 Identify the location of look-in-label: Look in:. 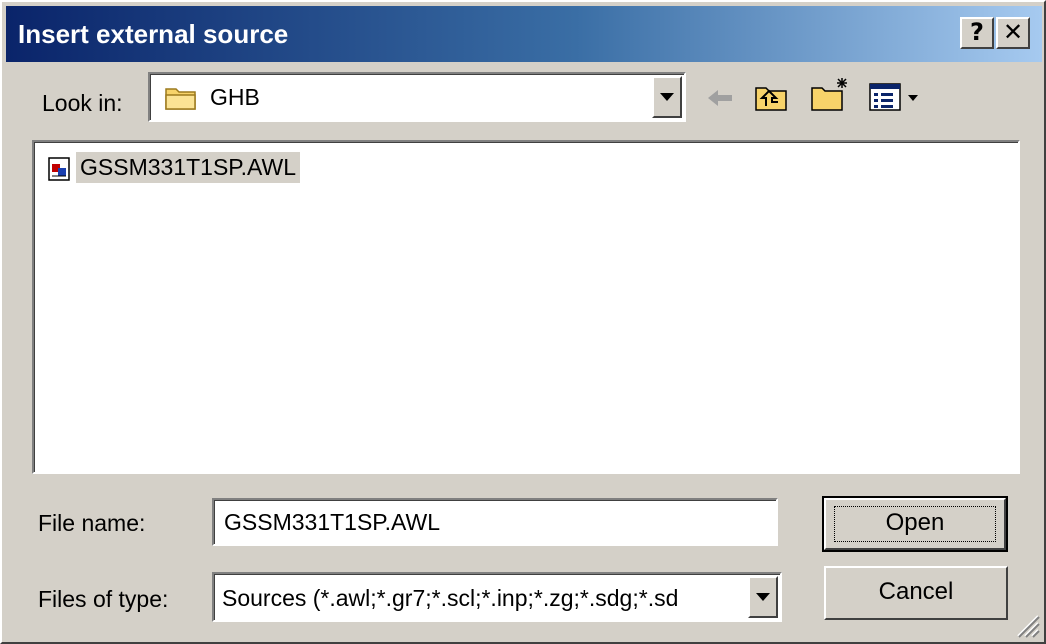
(82, 103).